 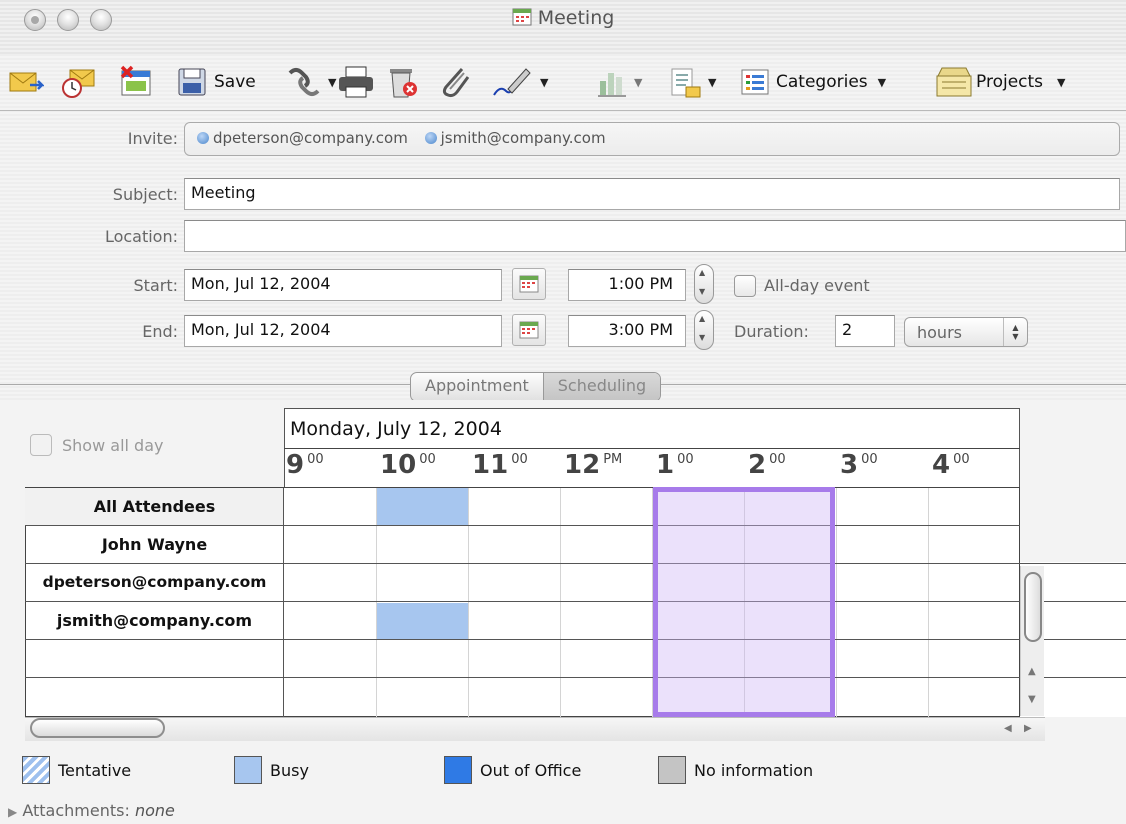 What do you see at coordinates (652, 448) in the screenshot?
I see `header-divider` at bounding box center [652, 448].